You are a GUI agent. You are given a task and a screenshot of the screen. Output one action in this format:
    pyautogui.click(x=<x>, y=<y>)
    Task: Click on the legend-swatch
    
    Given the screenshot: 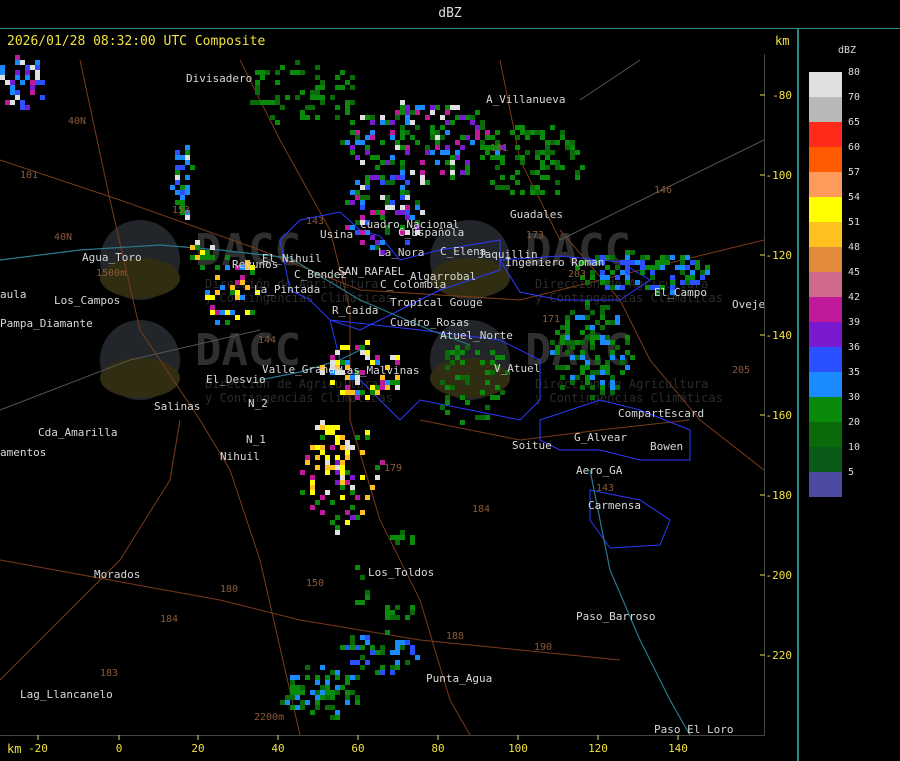 What is the action you would take?
    pyautogui.click(x=825, y=259)
    